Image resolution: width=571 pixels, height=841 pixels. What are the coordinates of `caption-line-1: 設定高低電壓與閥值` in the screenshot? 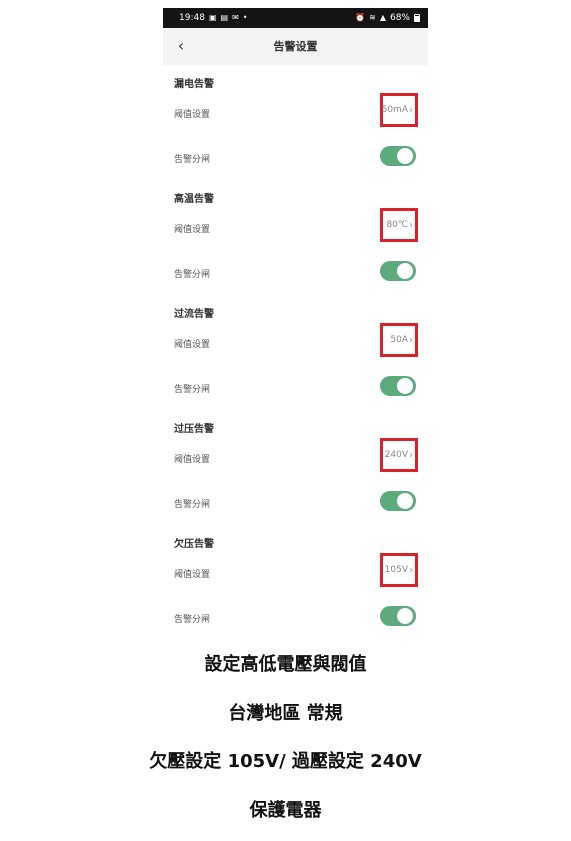 It's located at (285, 664).